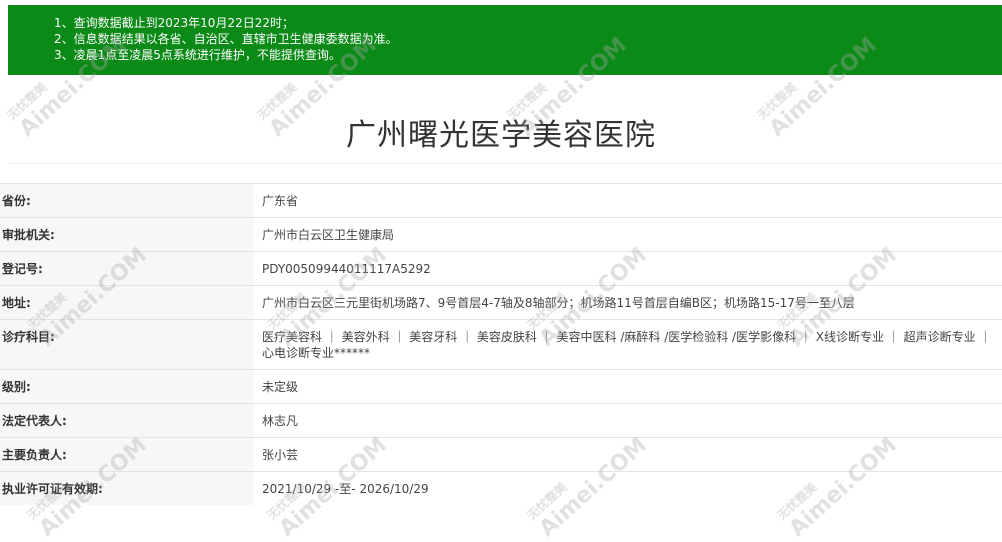 This screenshot has width=1002, height=542. Describe the element at coordinates (628, 488) in the screenshot. I see `field-value: 2021/10/29 -至- 2026/10/29` at that location.